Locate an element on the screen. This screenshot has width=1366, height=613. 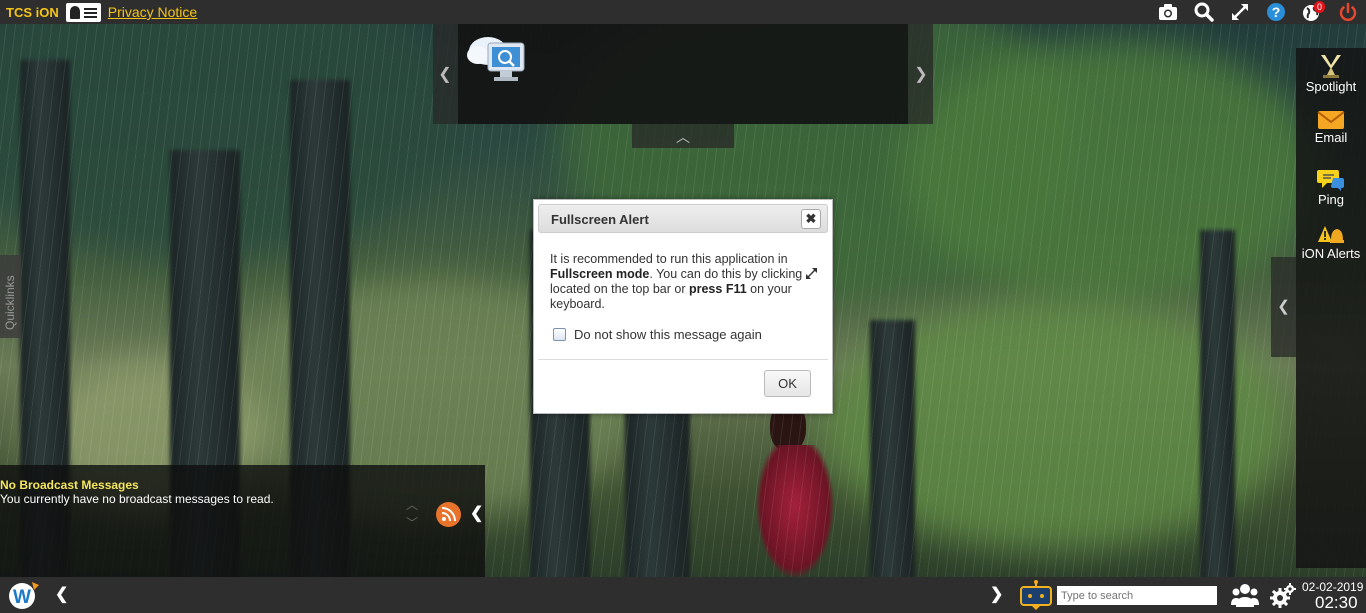
close-icon: ✖ is located at coordinates (811, 219).